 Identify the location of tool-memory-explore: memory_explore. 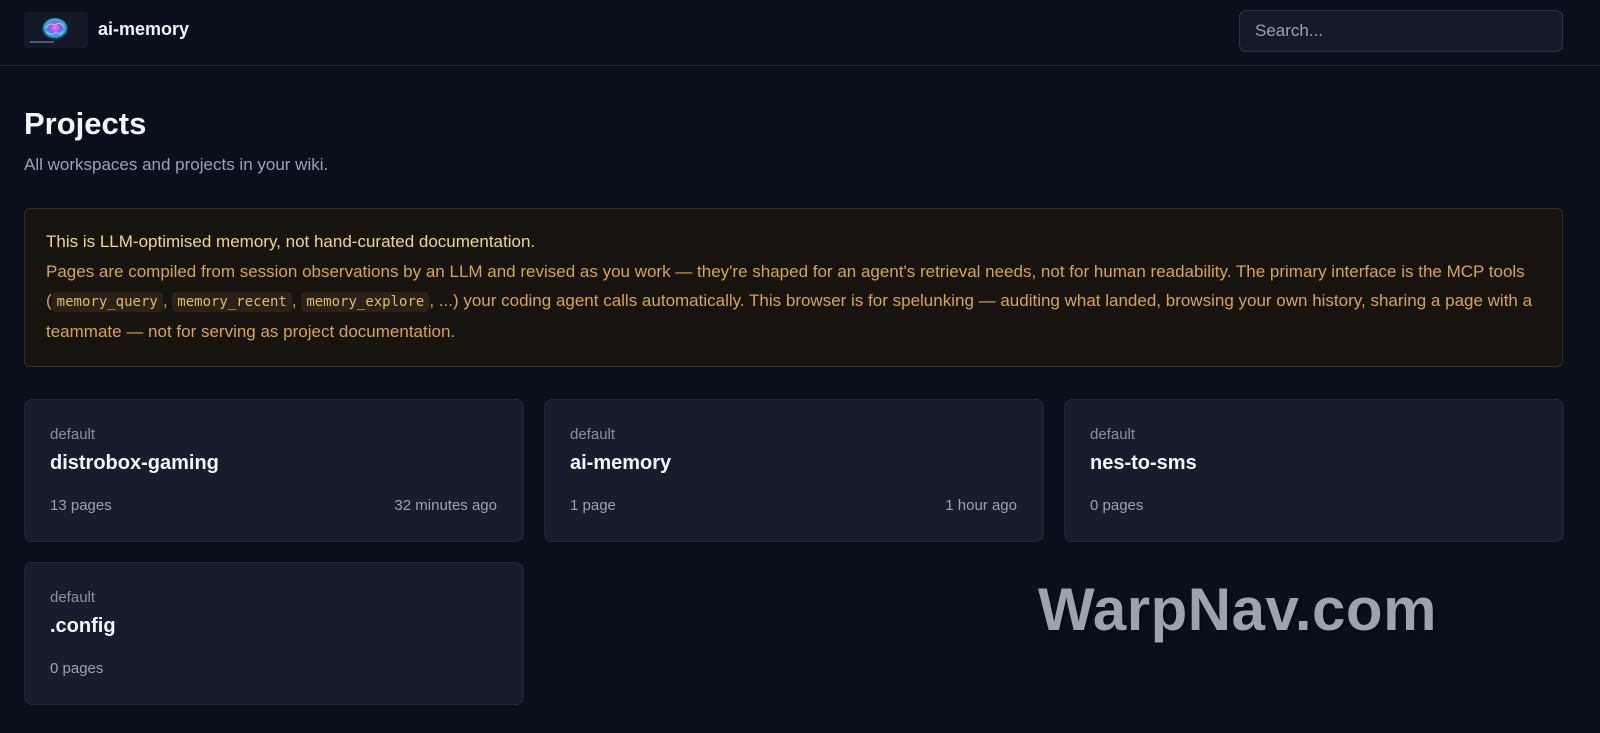
(365, 302).